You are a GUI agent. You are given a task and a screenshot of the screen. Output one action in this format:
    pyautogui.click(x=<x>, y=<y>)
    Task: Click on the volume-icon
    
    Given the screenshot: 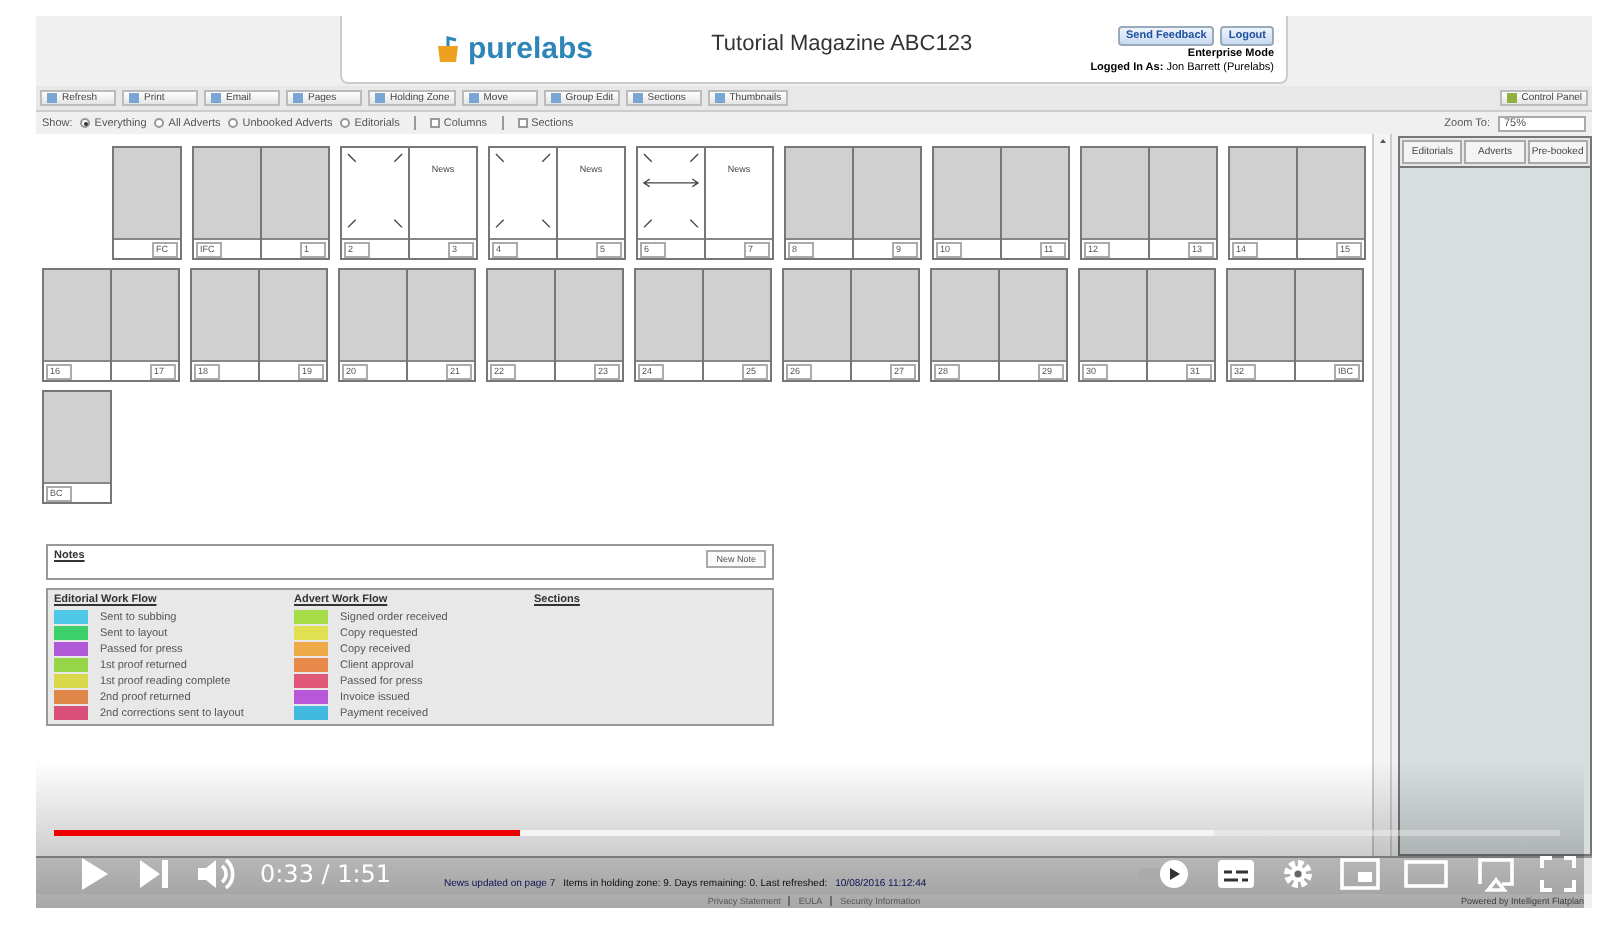 What is the action you would take?
    pyautogui.click(x=216, y=874)
    